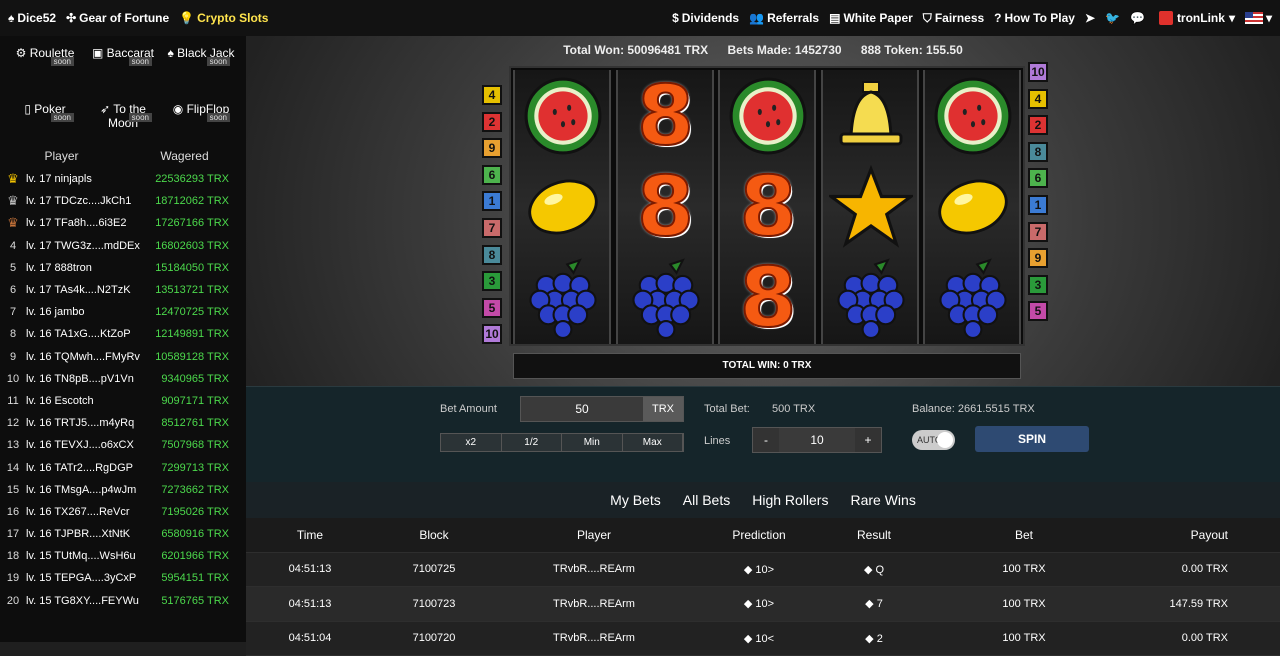 The height and width of the screenshot is (656, 1280). Describe the element at coordinates (602, 409) in the screenshot. I see `bet-amount-input: 50 TRX` at that location.